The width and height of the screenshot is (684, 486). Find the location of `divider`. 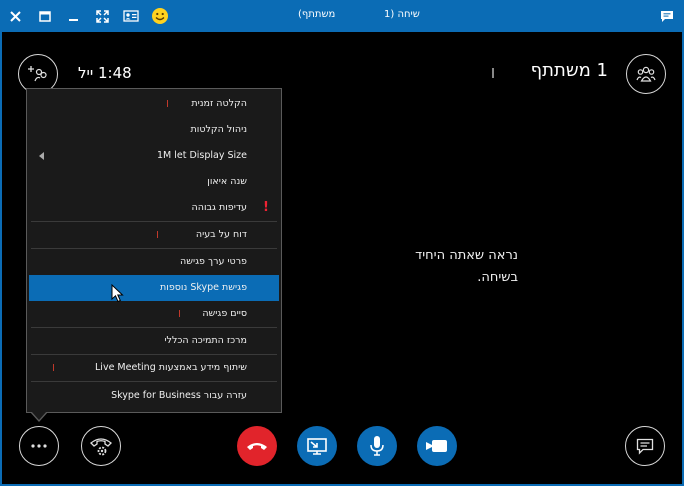

divider is located at coordinates (493, 73).